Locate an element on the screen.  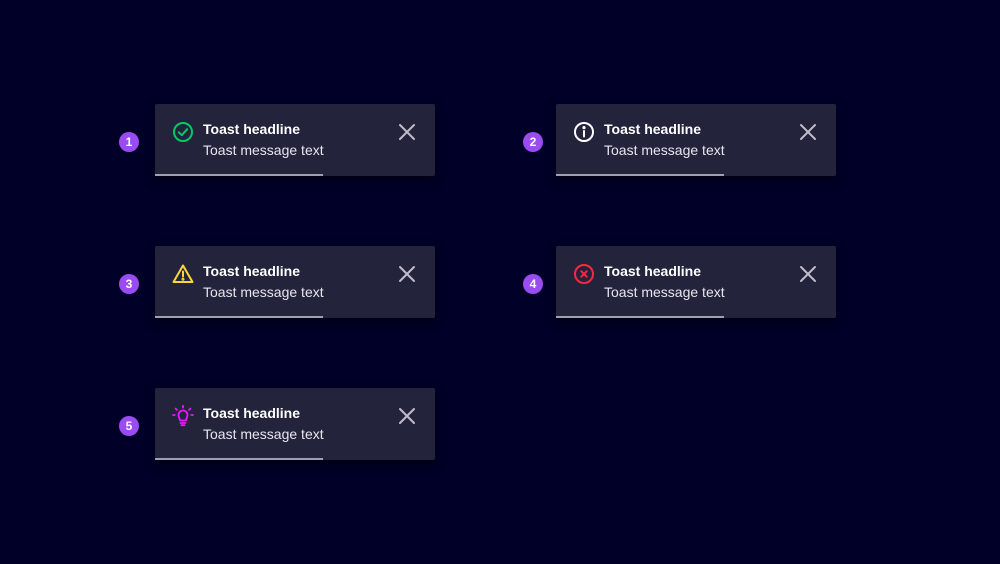
toast-success: Toast headline Toast message text is located at coordinates (295, 140).